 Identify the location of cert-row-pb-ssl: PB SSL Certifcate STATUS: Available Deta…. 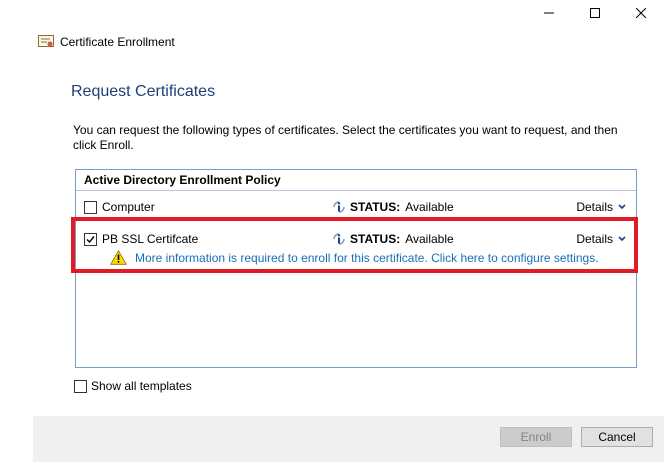
(356, 240).